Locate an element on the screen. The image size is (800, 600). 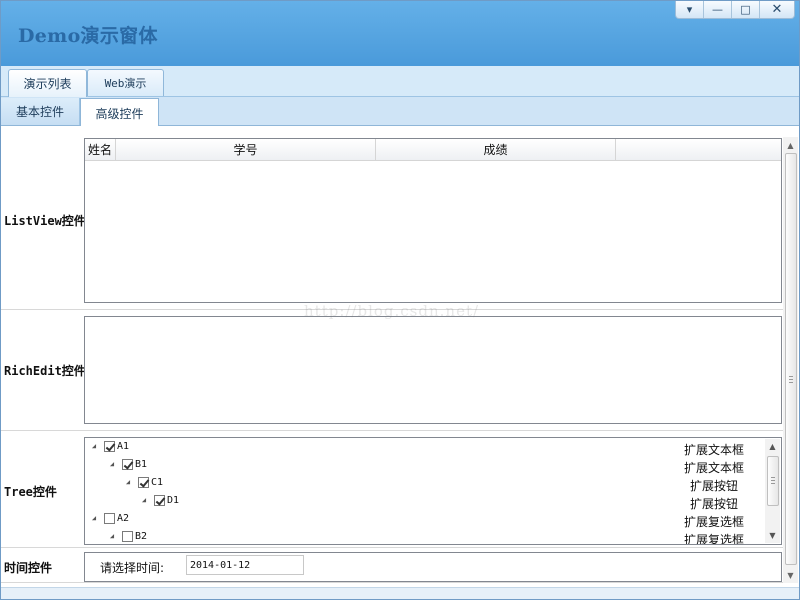
main-scroll-thumb is located at coordinates (791, 359).